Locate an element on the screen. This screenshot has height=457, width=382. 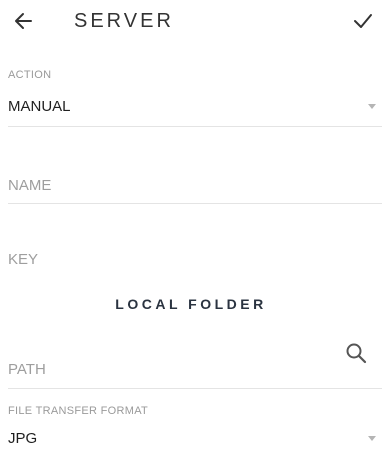
page-title: SERVER is located at coordinates (124, 21).